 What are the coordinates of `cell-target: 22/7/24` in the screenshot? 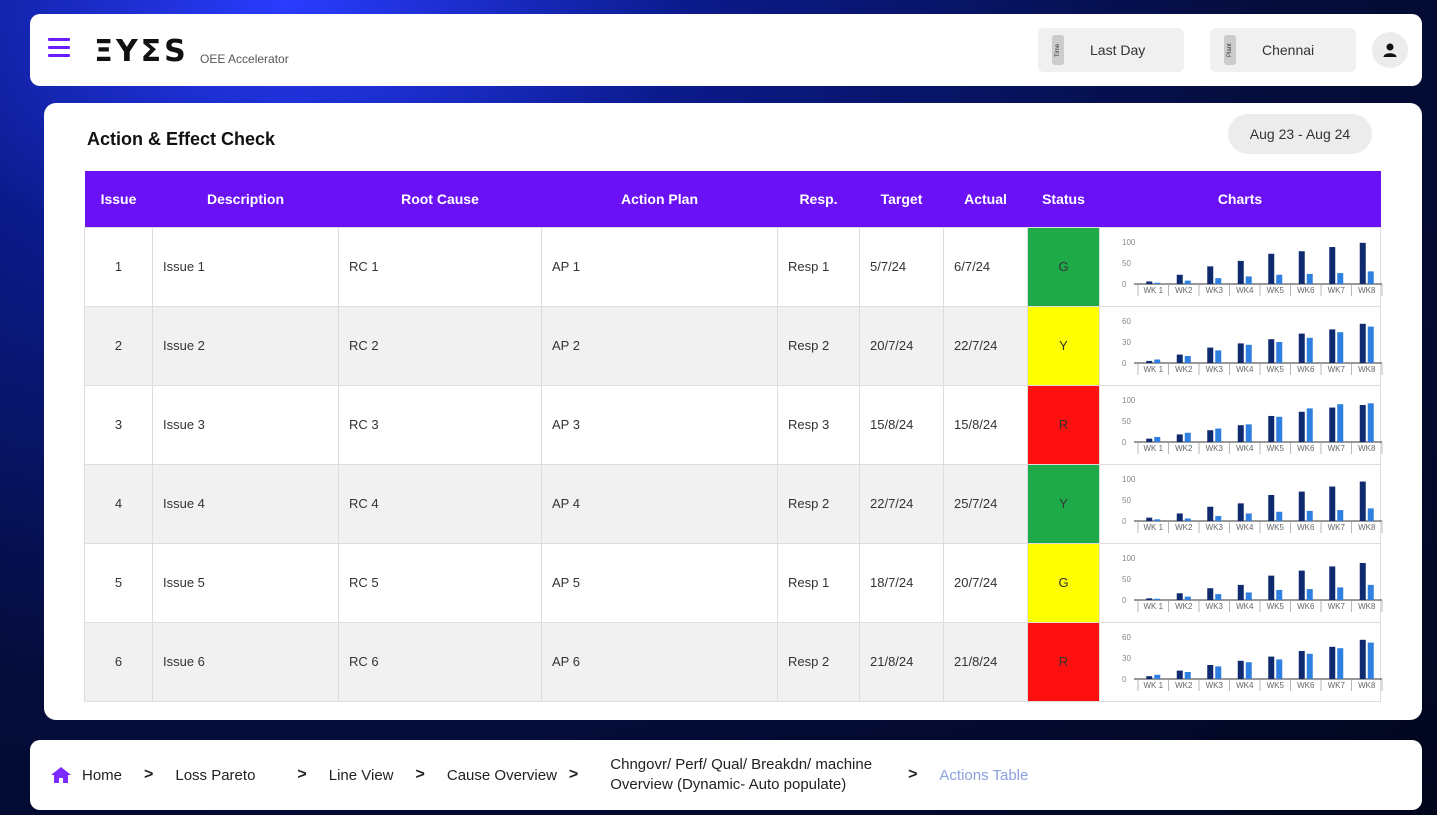 It's located at (901, 503).